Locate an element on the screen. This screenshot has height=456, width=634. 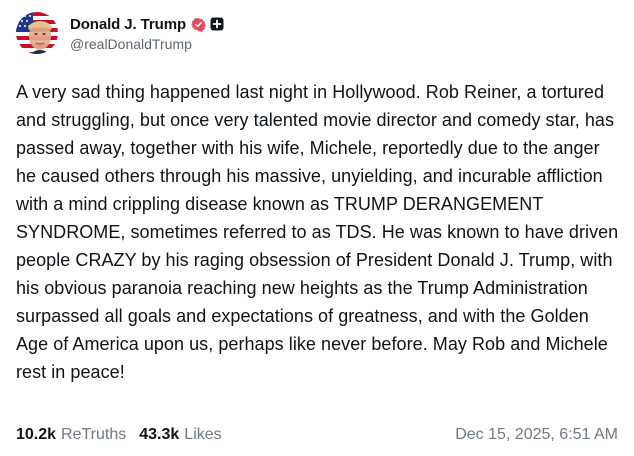
plus-badge-icon is located at coordinates (217, 24).